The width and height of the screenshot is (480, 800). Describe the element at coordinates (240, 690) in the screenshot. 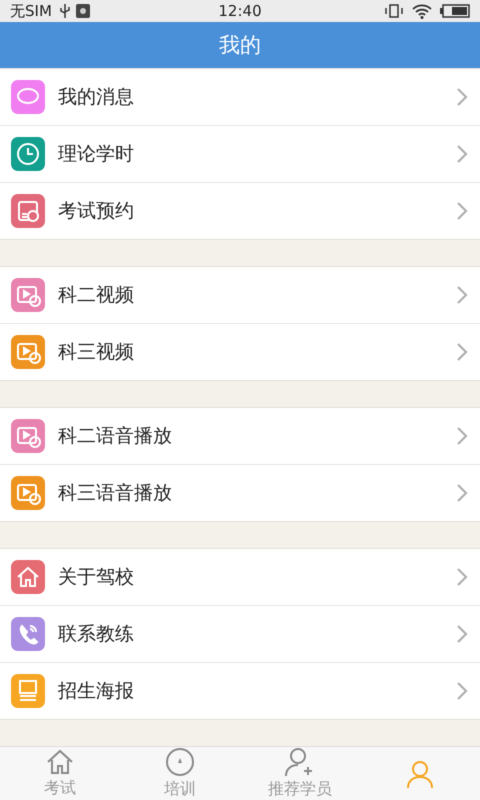

I see `menu-item: 招生海报` at that location.